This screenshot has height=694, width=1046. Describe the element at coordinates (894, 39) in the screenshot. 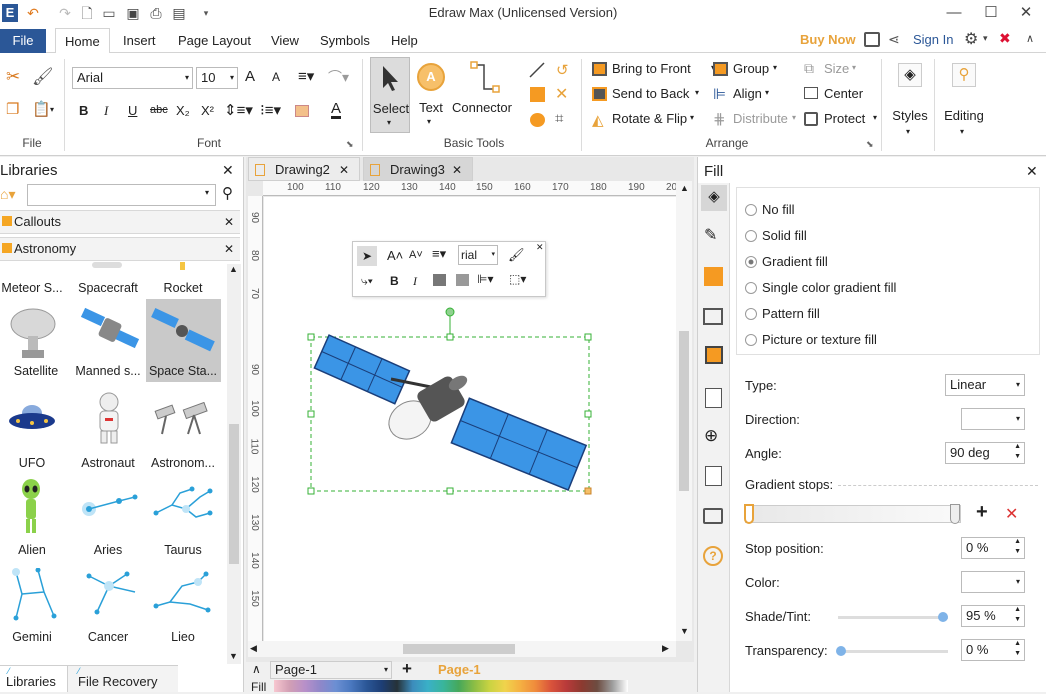

I see `share-icon: ⋖` at that location.